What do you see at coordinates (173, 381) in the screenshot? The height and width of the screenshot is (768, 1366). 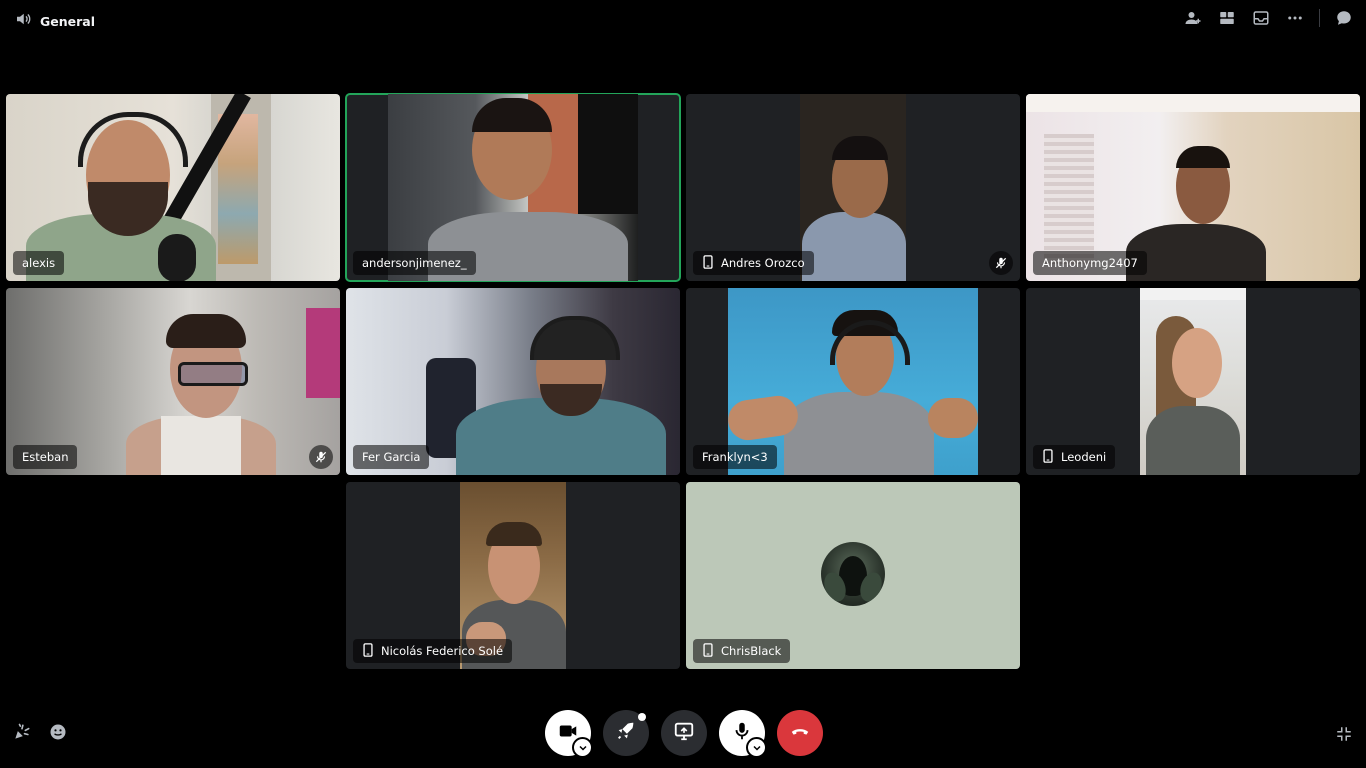 I see `participant-tile: Esteban` at bounding box center [173, 381].